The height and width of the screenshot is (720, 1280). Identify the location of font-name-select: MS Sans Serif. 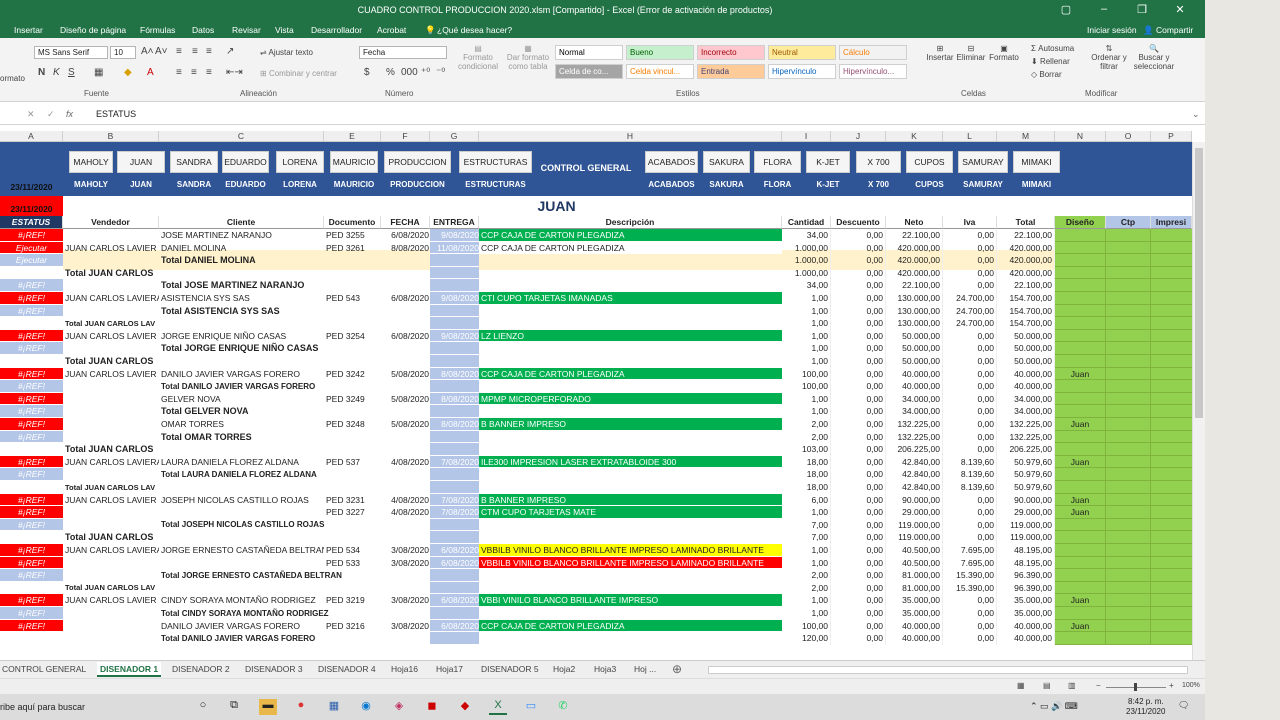
(71, 52).